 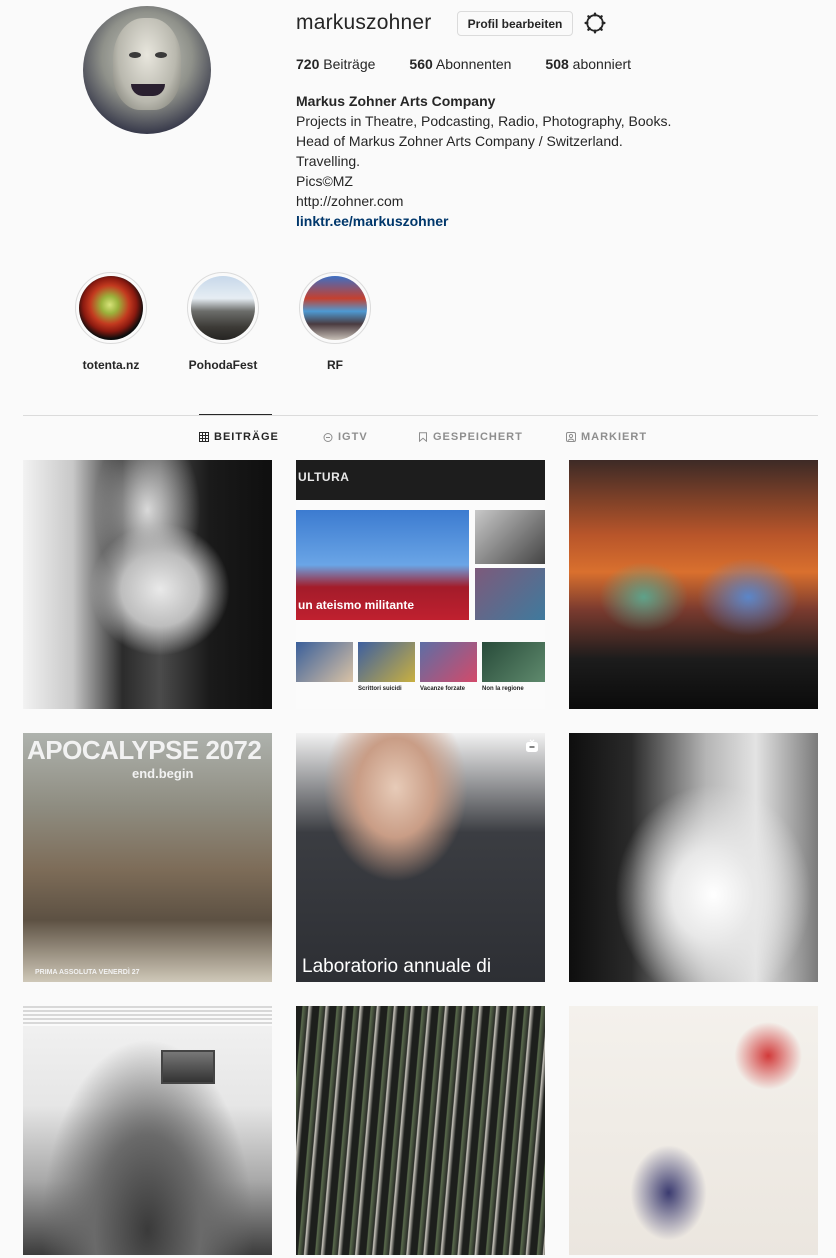 What do you see at coordinates (87, 972) in the screenshot?
I see `poster-footer: PRIMA ASSOLUTA VENERDÌ 27` at bounding box center [87, 972].